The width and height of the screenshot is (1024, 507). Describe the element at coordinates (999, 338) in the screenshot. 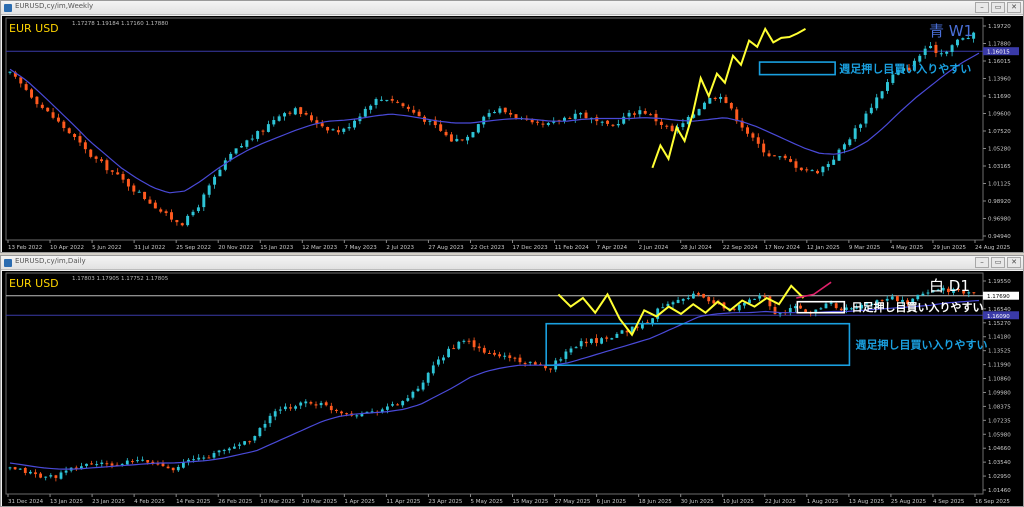

I see `price-tick-label: 1.14180` at that location.